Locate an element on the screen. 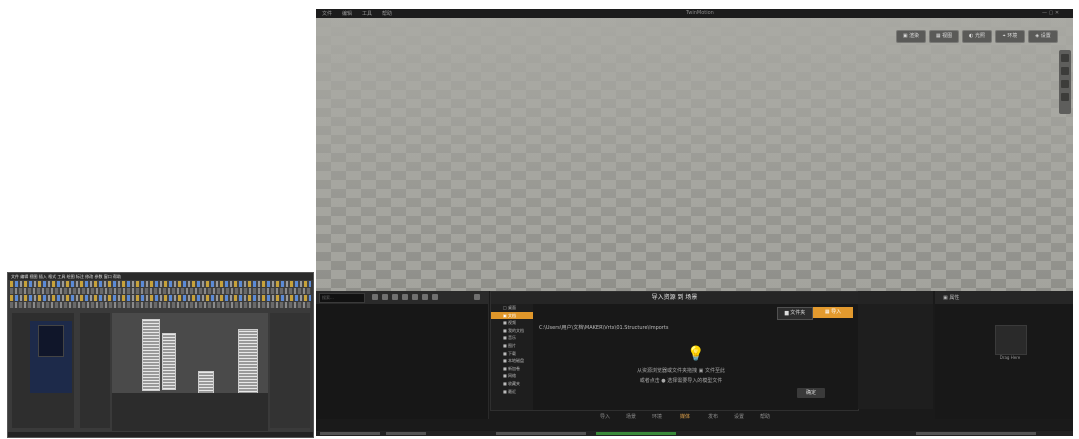 The width and height of the screenshot is (1079, 439). cad-screenshot: 文件 编辑 视图 插入 格式 工具 绘图 标注 修改 参数 窗口 帮助 is located at coordinates (160, 355).